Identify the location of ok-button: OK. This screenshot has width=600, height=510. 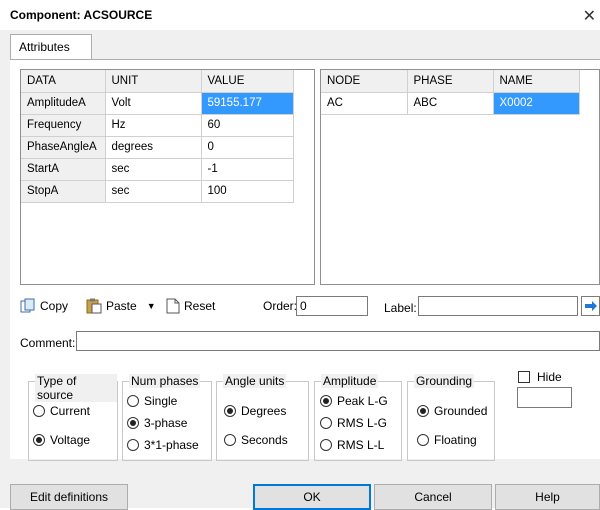
(312, 497).